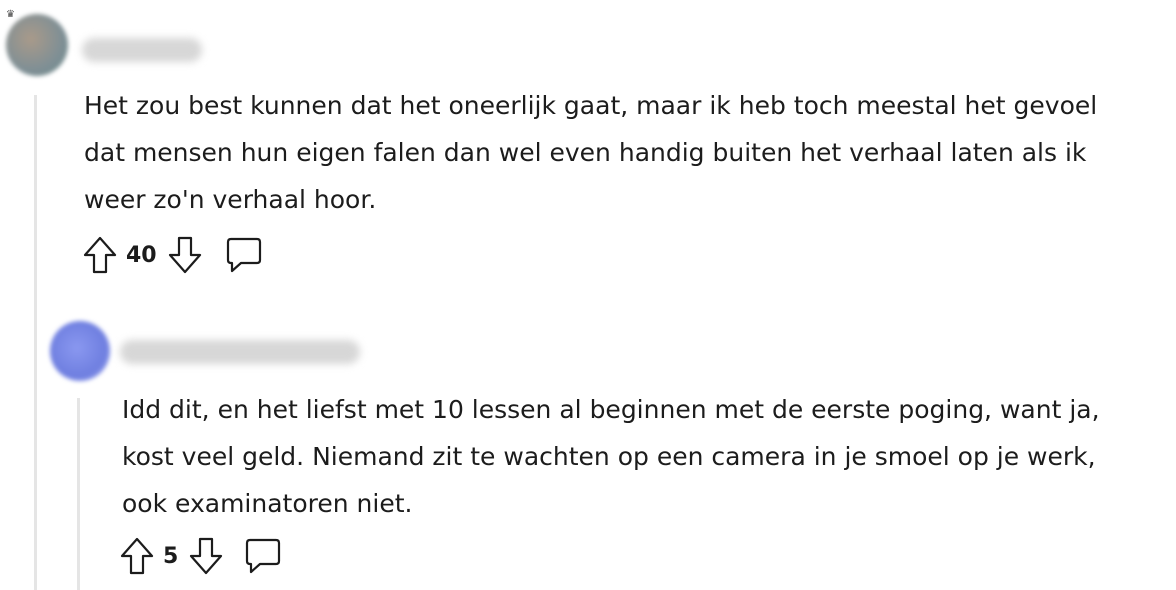 The width and height of the screenshot is (1176, 590). I want to click on comment-line: weer zo'n verhaal hoor., so click(230, 199).